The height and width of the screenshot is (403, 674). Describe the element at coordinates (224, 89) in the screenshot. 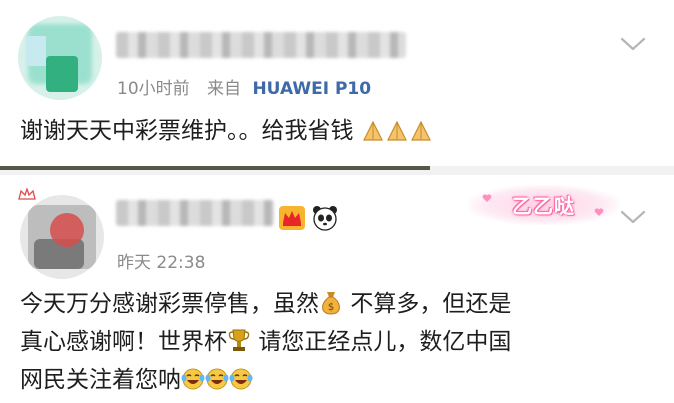

I see `source-label: 来自` at that location.